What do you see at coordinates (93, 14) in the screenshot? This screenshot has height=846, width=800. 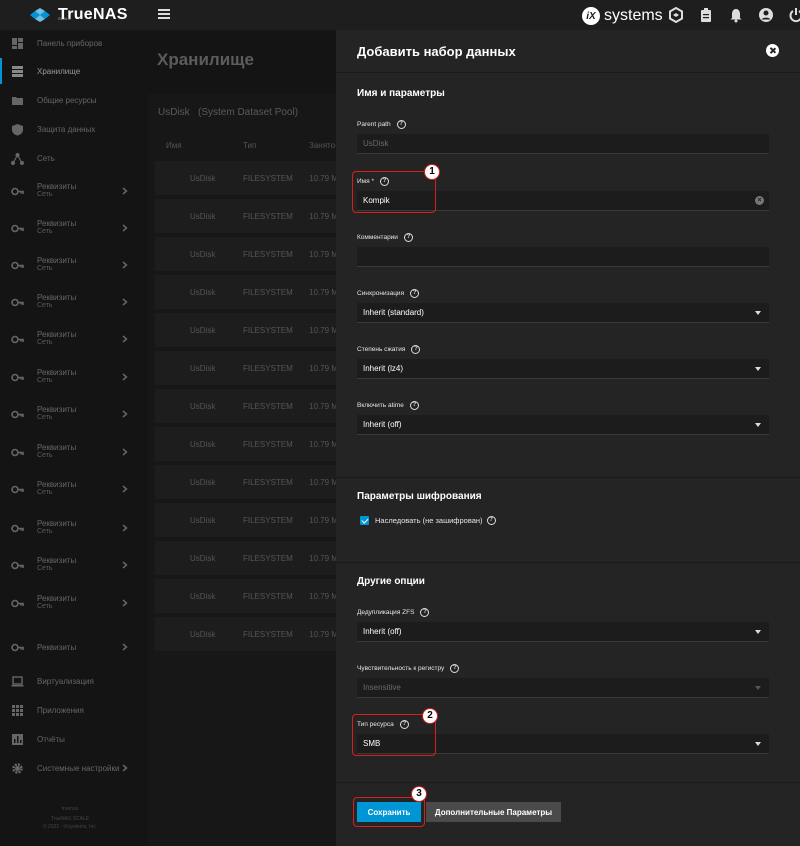 I see `logo-text: TrueNAS` at bounding box center [93, 14].